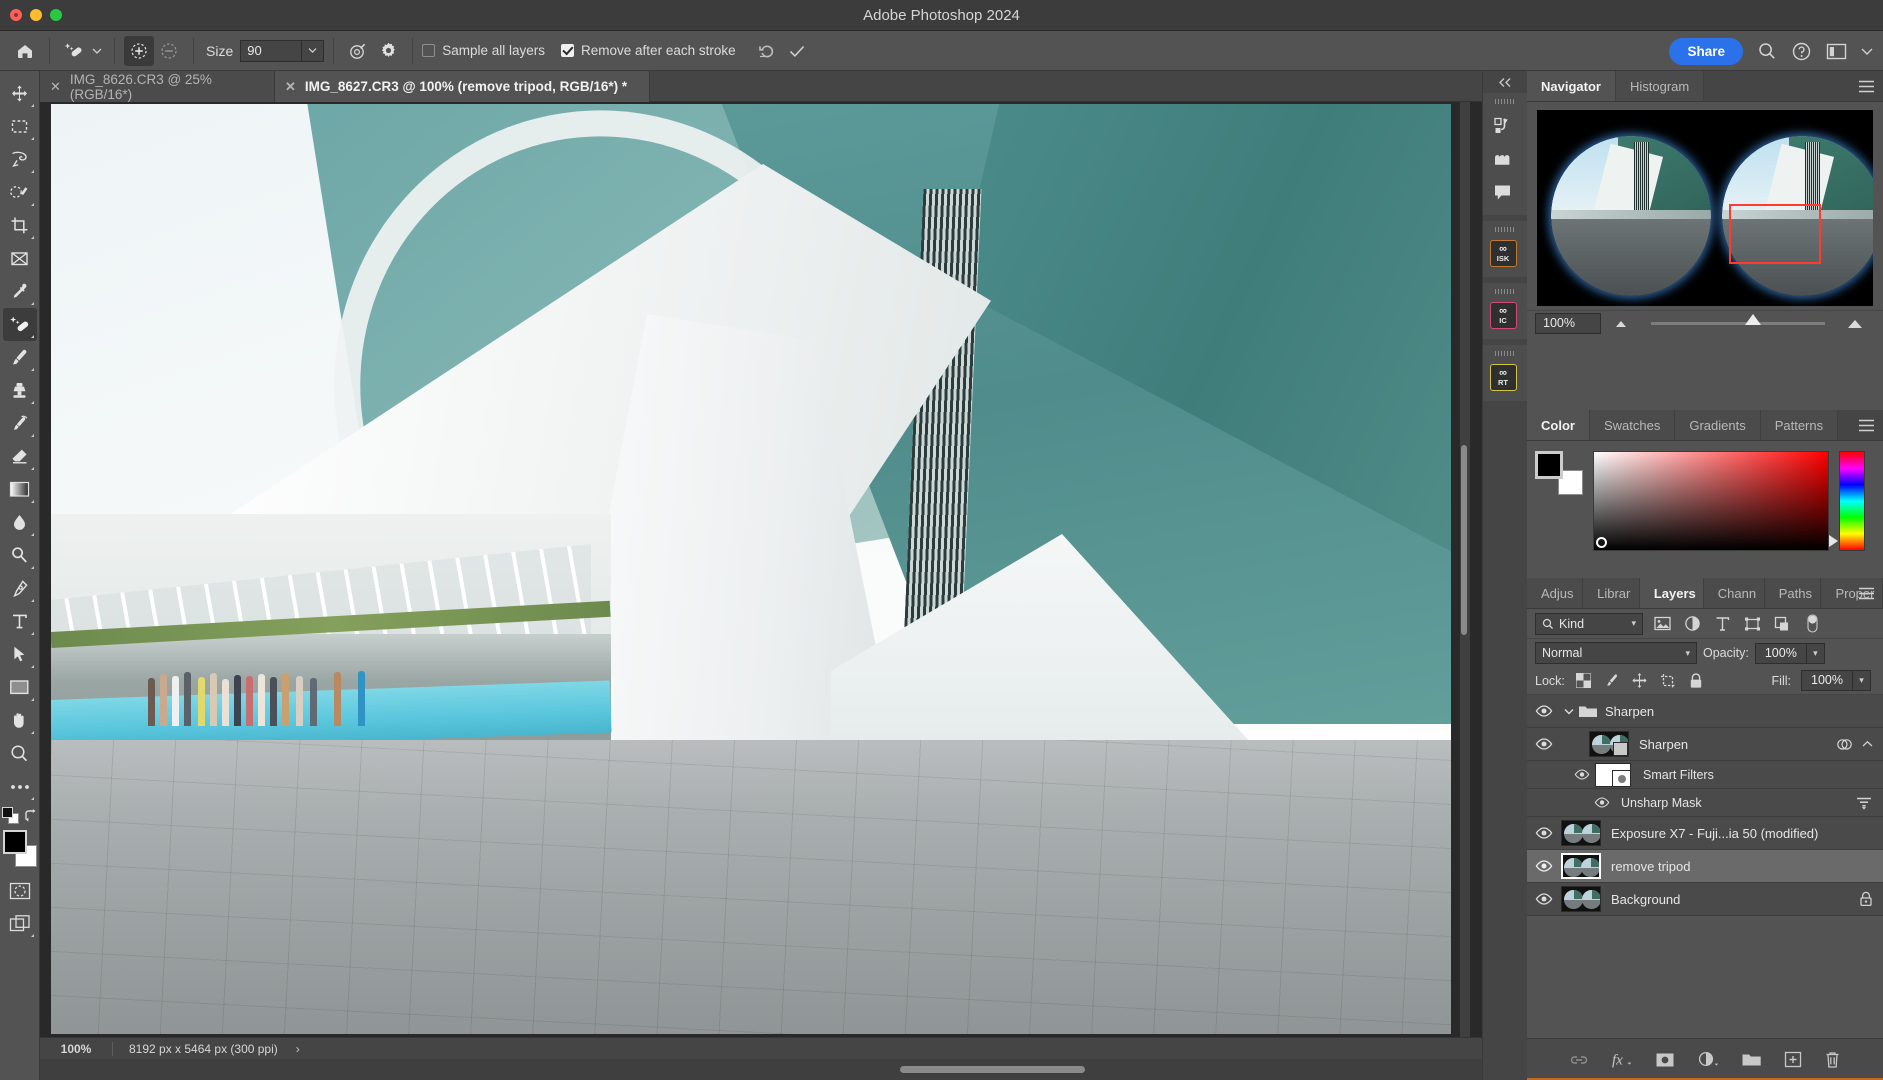 The height and width of the screenshot is (1080, 1883). I want to click on tool-rectangle-shape, so click(20, 687).